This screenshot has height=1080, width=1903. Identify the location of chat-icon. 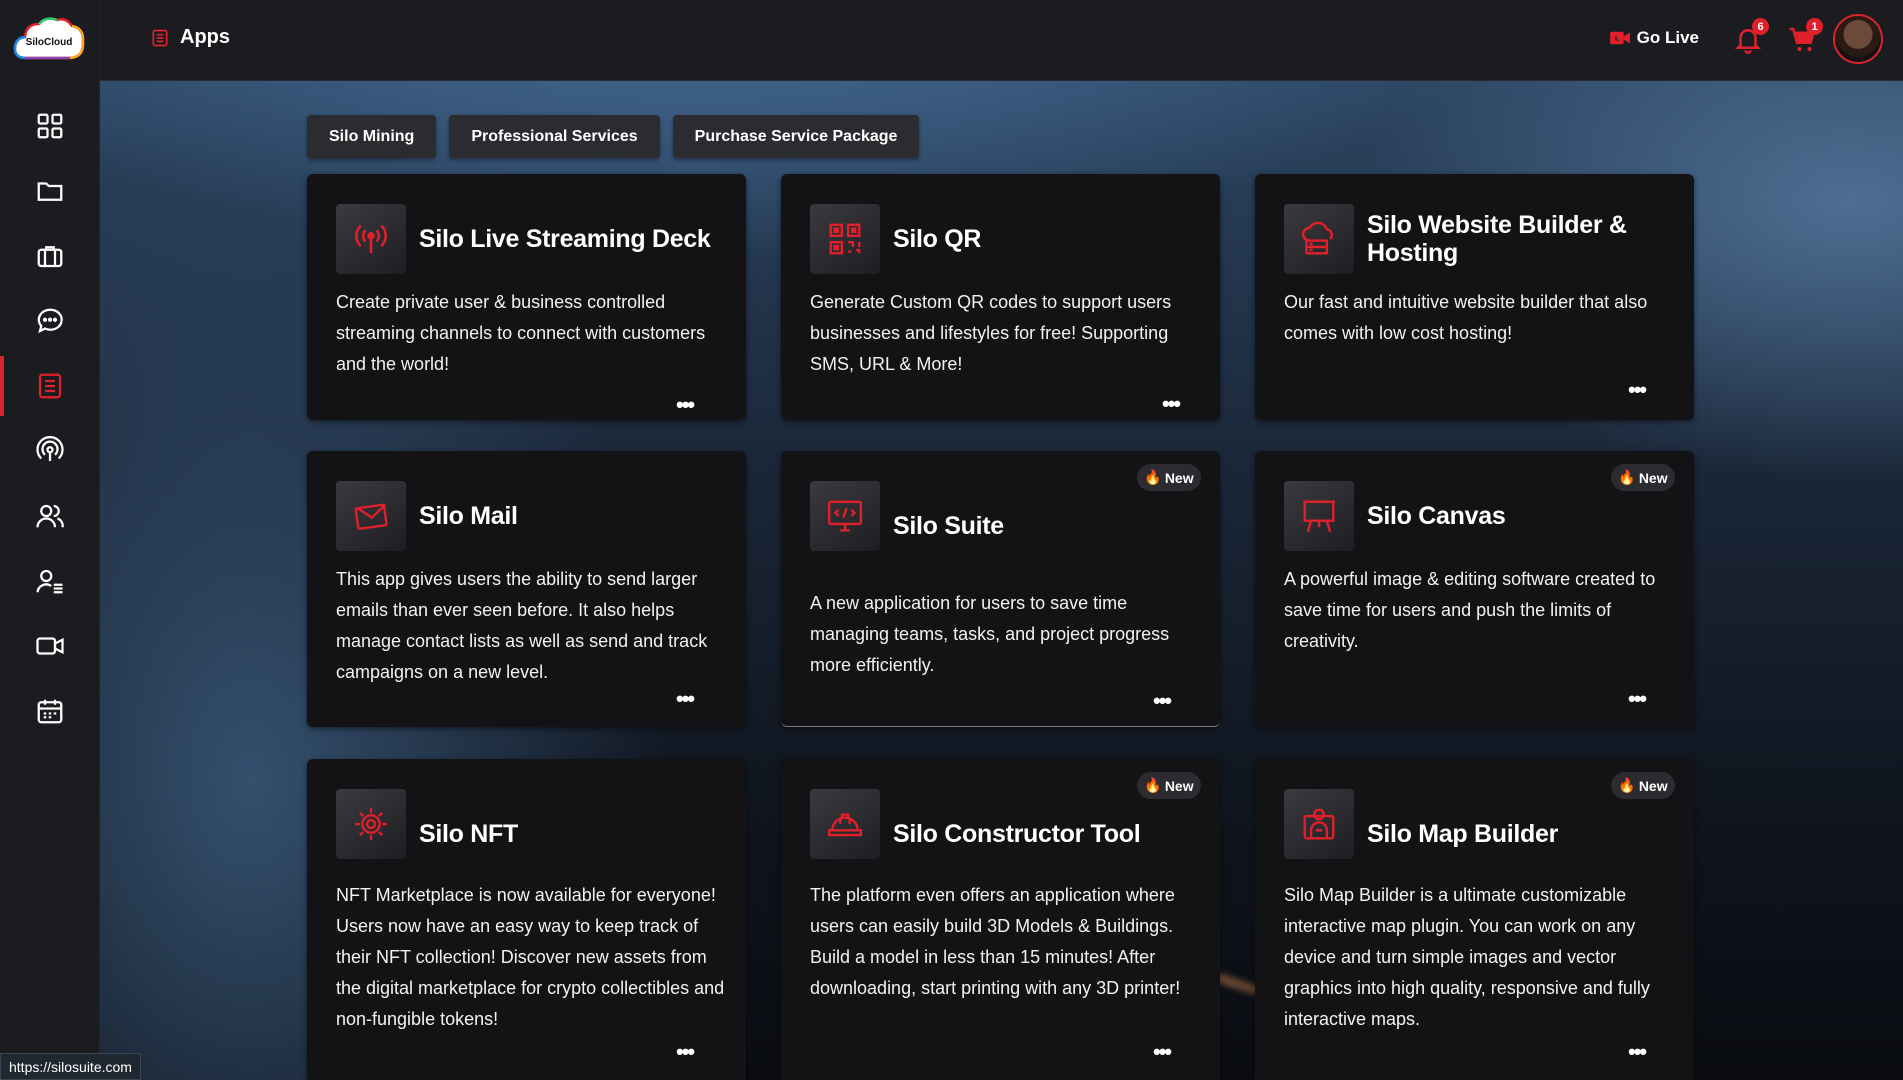
(50, 321).